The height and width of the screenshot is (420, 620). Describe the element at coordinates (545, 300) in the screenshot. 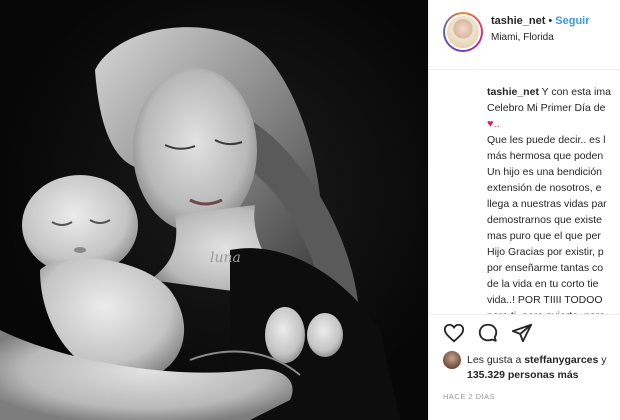

I see `caption-line: vida..! POR TIIII TODOO` at that location.